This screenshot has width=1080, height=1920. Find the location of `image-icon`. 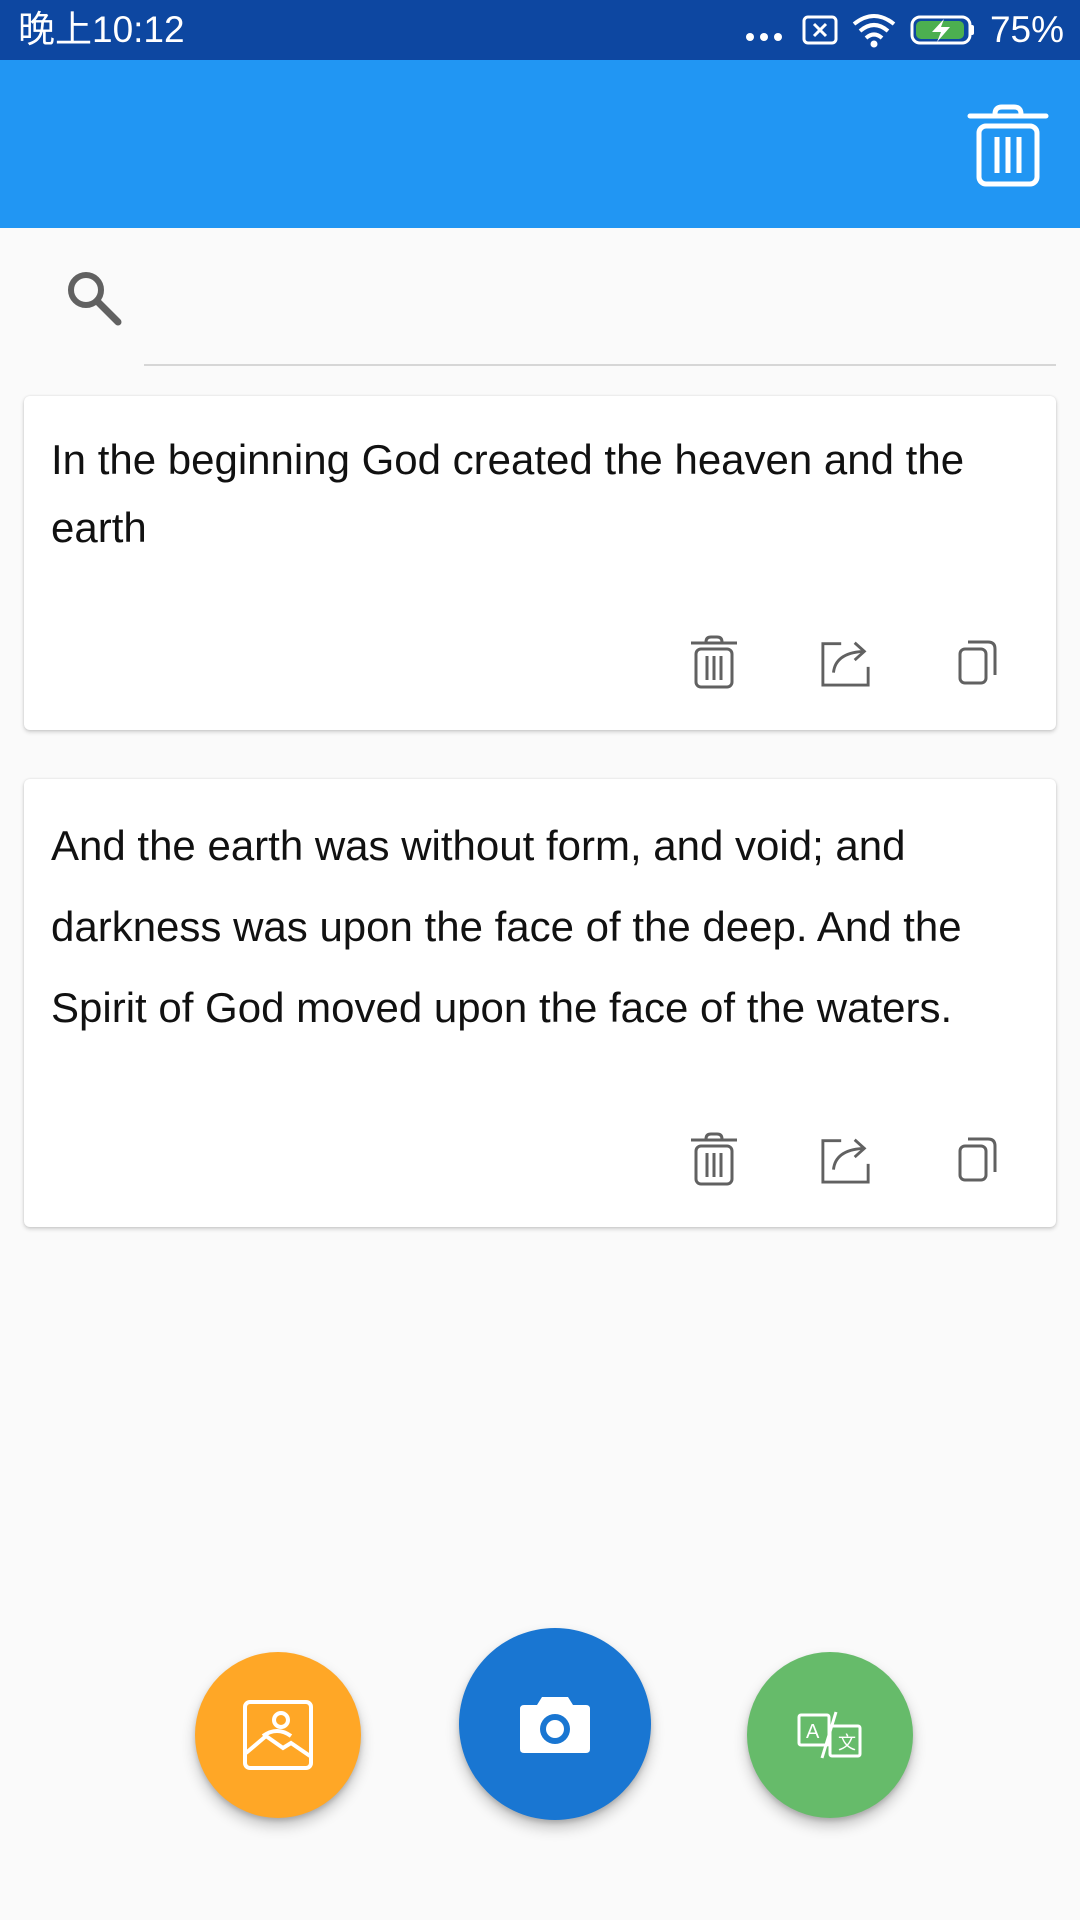

image-icon is located at coordinates (278, 1735).